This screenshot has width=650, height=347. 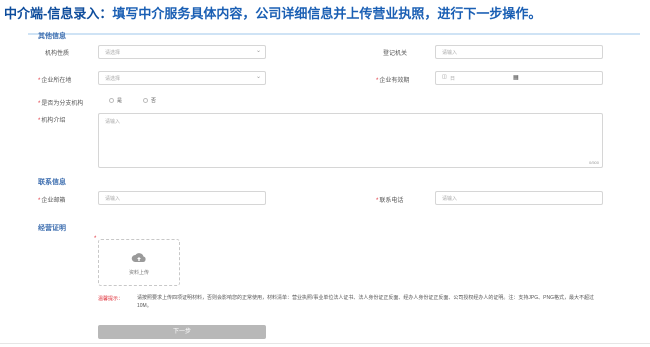 What do you see at coordinates (52, 201) in the screenshot?
I see `email-label: *企业邮箱` at bounding box center [52, 201].